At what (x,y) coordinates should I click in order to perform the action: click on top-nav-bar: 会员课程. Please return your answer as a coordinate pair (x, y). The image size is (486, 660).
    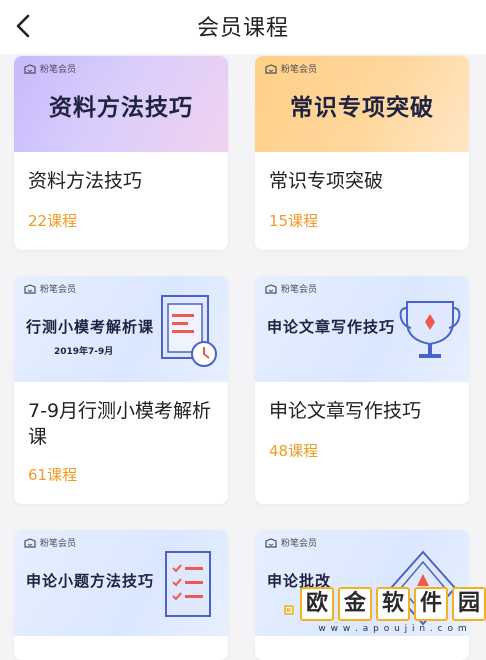
    Looking at the image, I should click on (243, 27).